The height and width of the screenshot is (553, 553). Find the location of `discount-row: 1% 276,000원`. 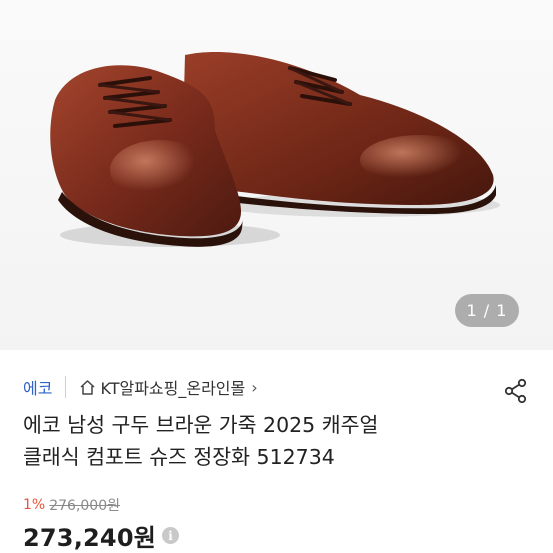

discount-row: 1% 276,000원 is located at coordinates (71, 505).